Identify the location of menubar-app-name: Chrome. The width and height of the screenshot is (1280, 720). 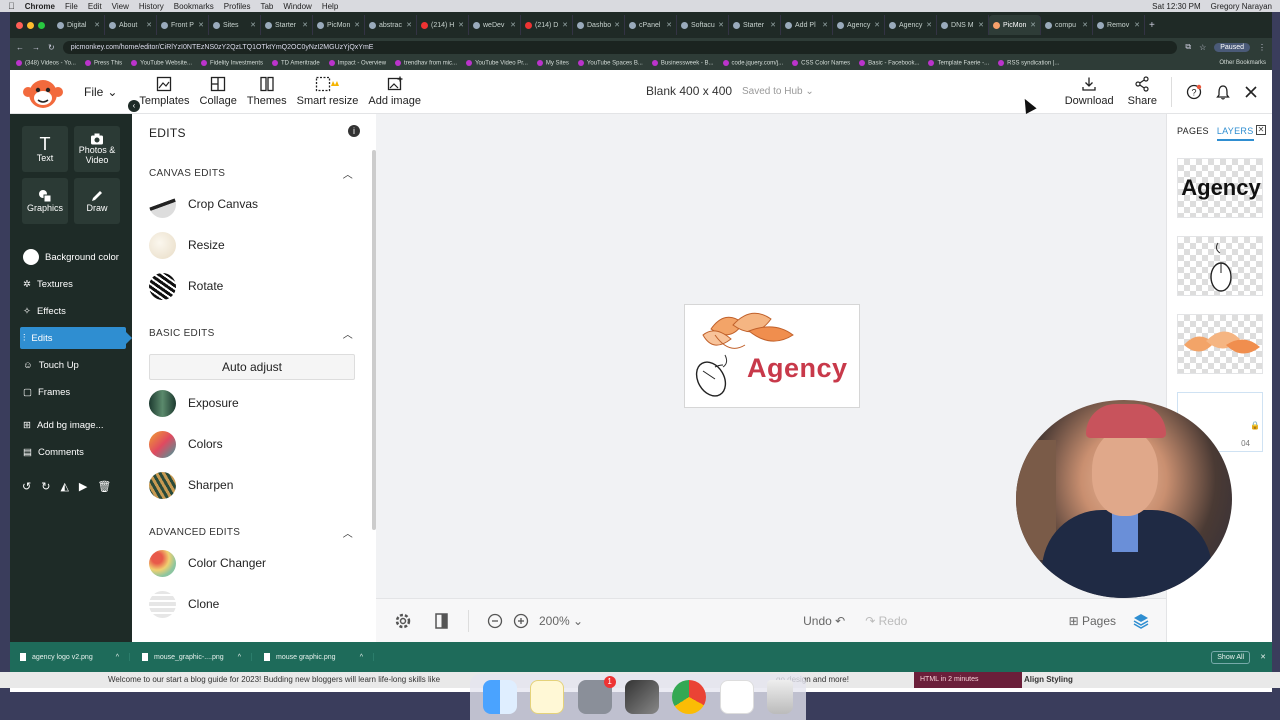
(40, 6).